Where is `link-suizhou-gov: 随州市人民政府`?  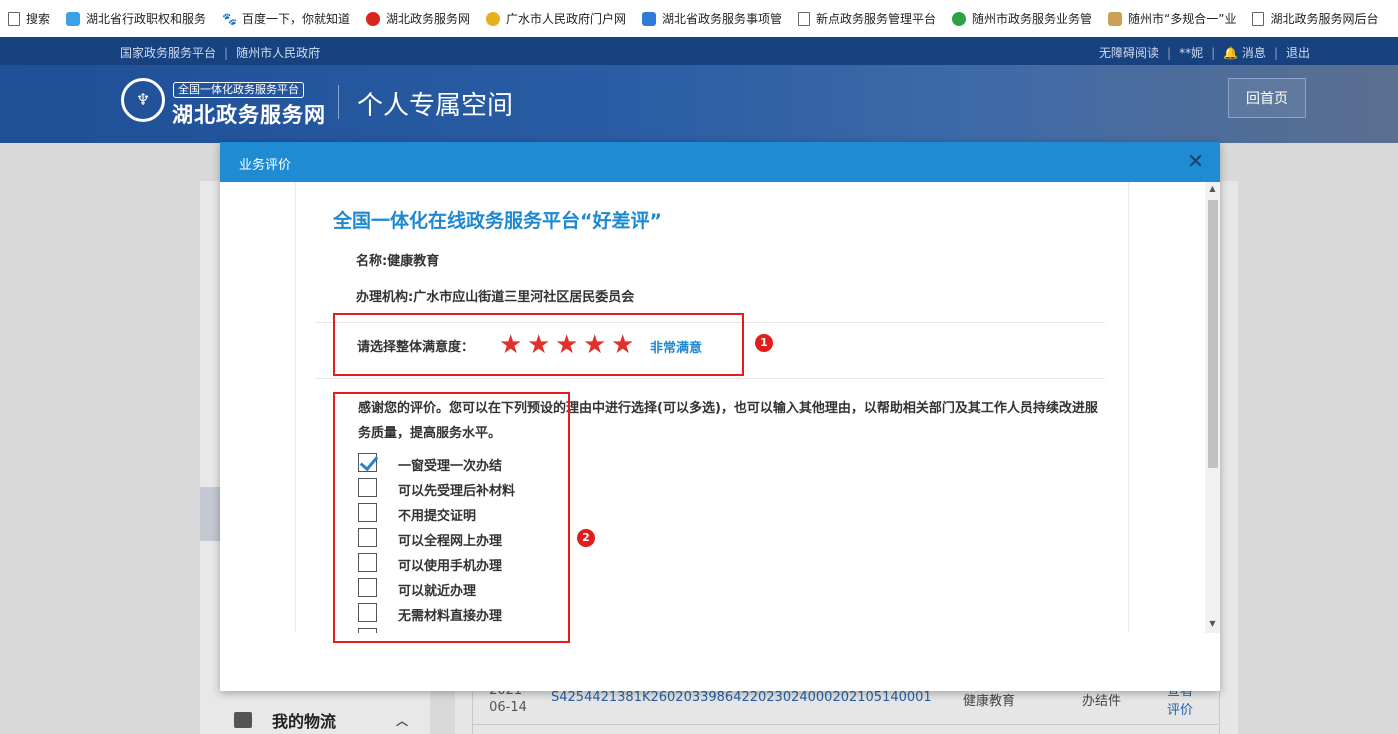 link-suizhou-gov: 随州市人民政府 is located at coordinates (278, 53).